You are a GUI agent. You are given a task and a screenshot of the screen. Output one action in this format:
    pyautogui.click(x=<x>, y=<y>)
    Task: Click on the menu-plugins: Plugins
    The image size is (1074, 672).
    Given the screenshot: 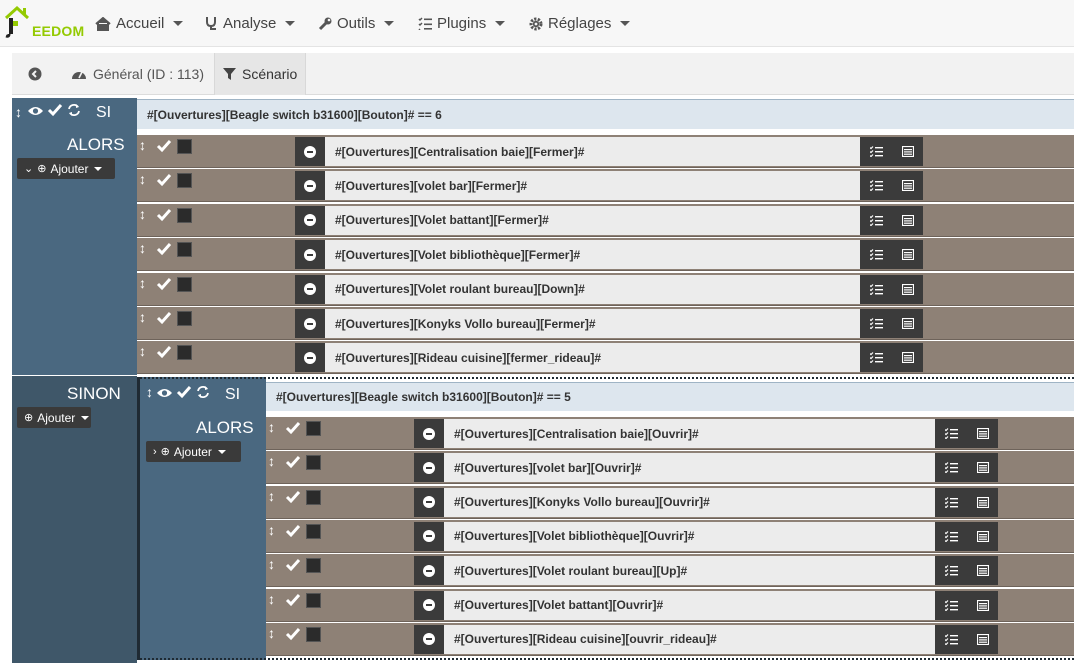 What is the action you would take?
    pyautogui.click(x=462, y=23)
    